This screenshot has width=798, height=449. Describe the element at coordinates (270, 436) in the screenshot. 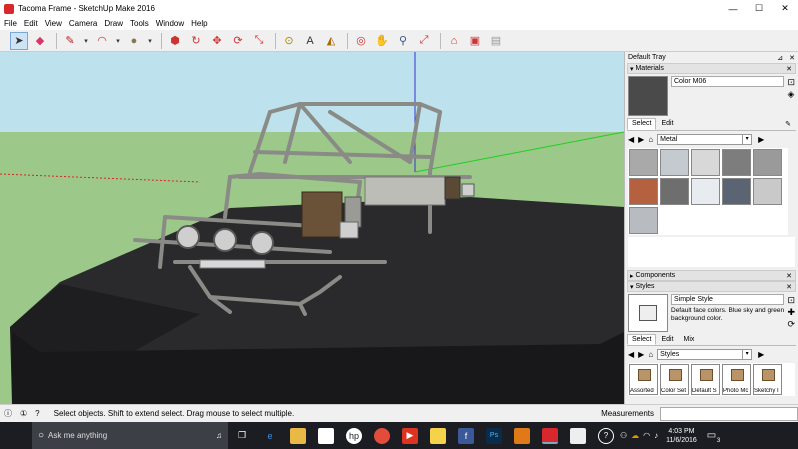

I see `edge-icon: e` at that location.